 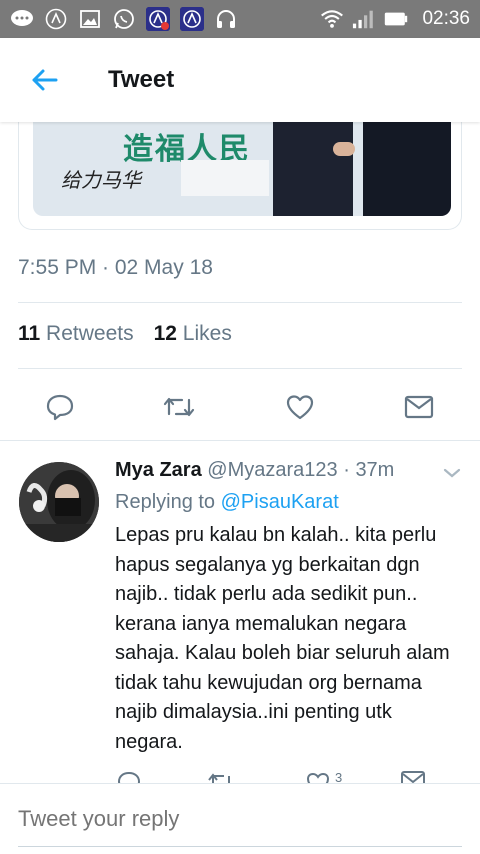 I want to click on logo-strip, so click(x=225, y=178).